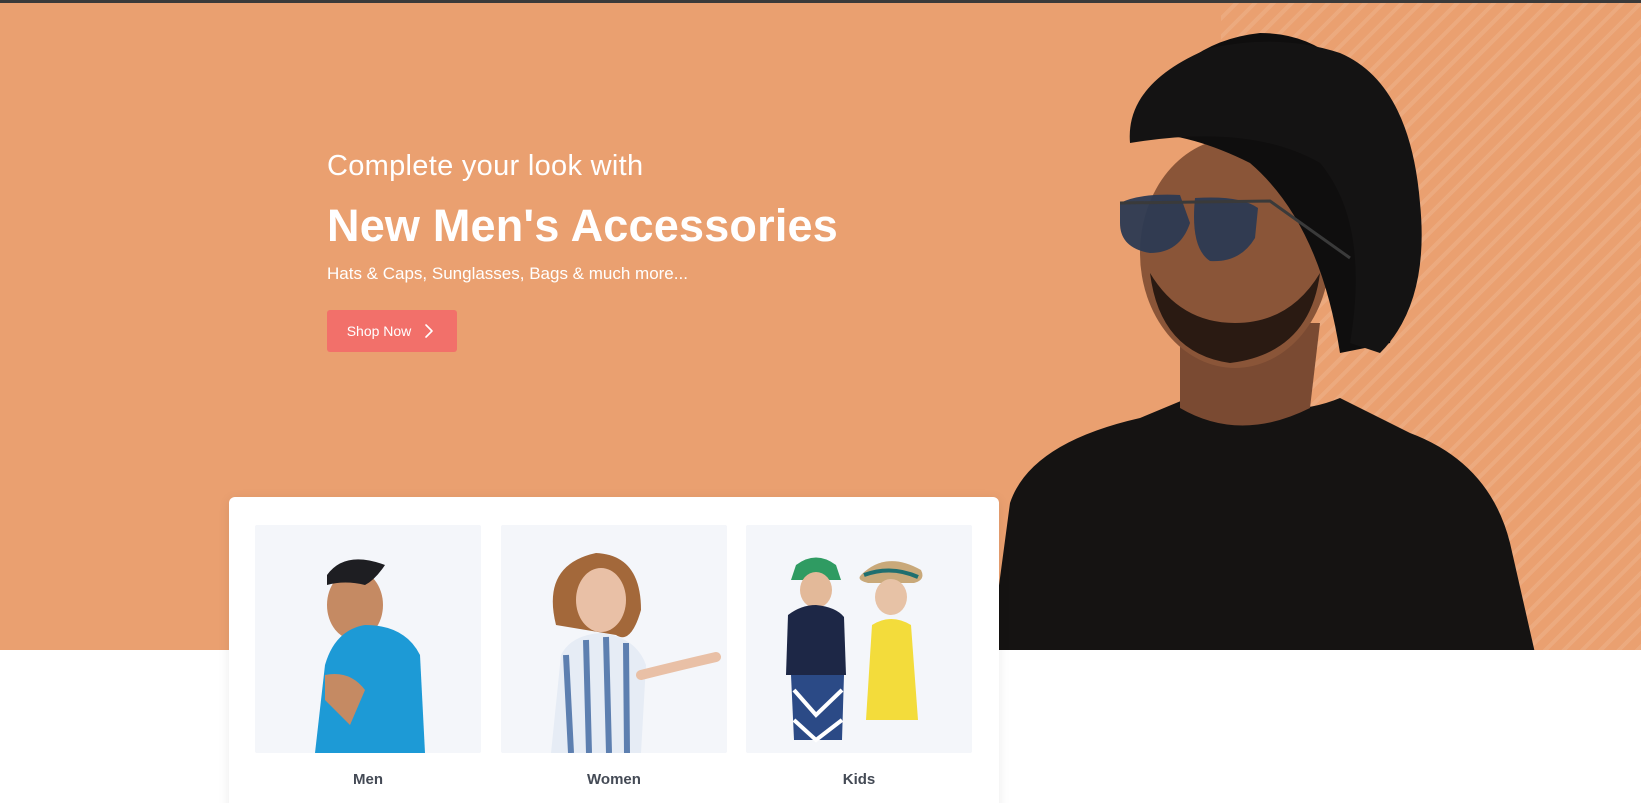  I want to click on category-label-kids: Kids, so click(859, 779).